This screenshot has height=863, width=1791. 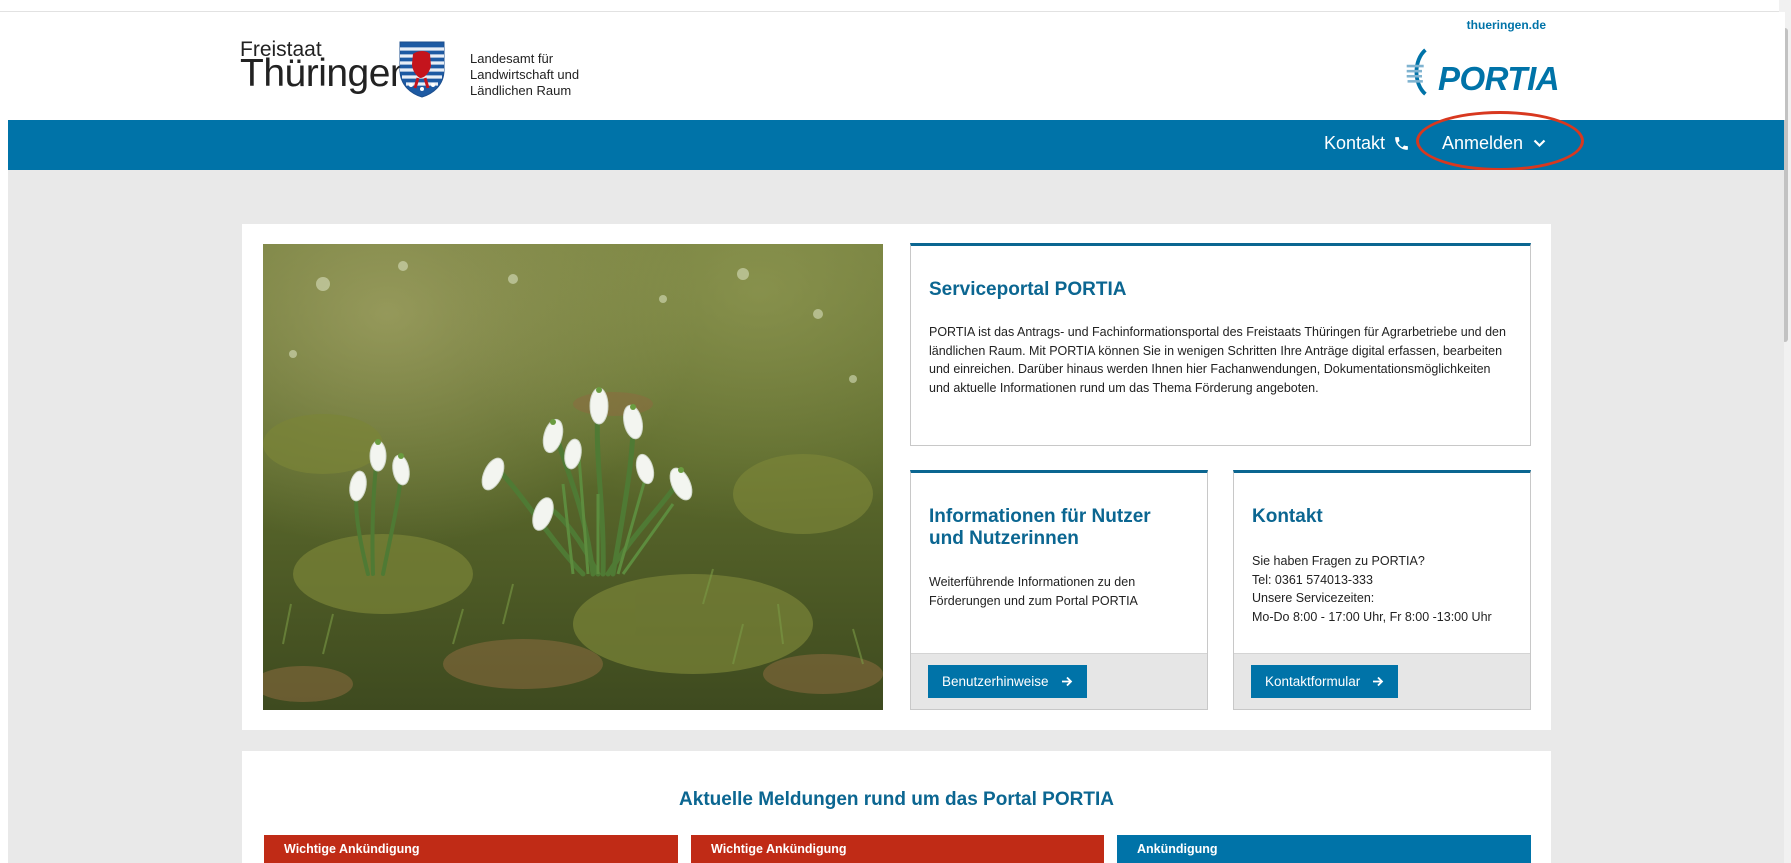 I want to click on news-tab-important-1: Wichtige Ankündigung, so click(x=471, y=849).